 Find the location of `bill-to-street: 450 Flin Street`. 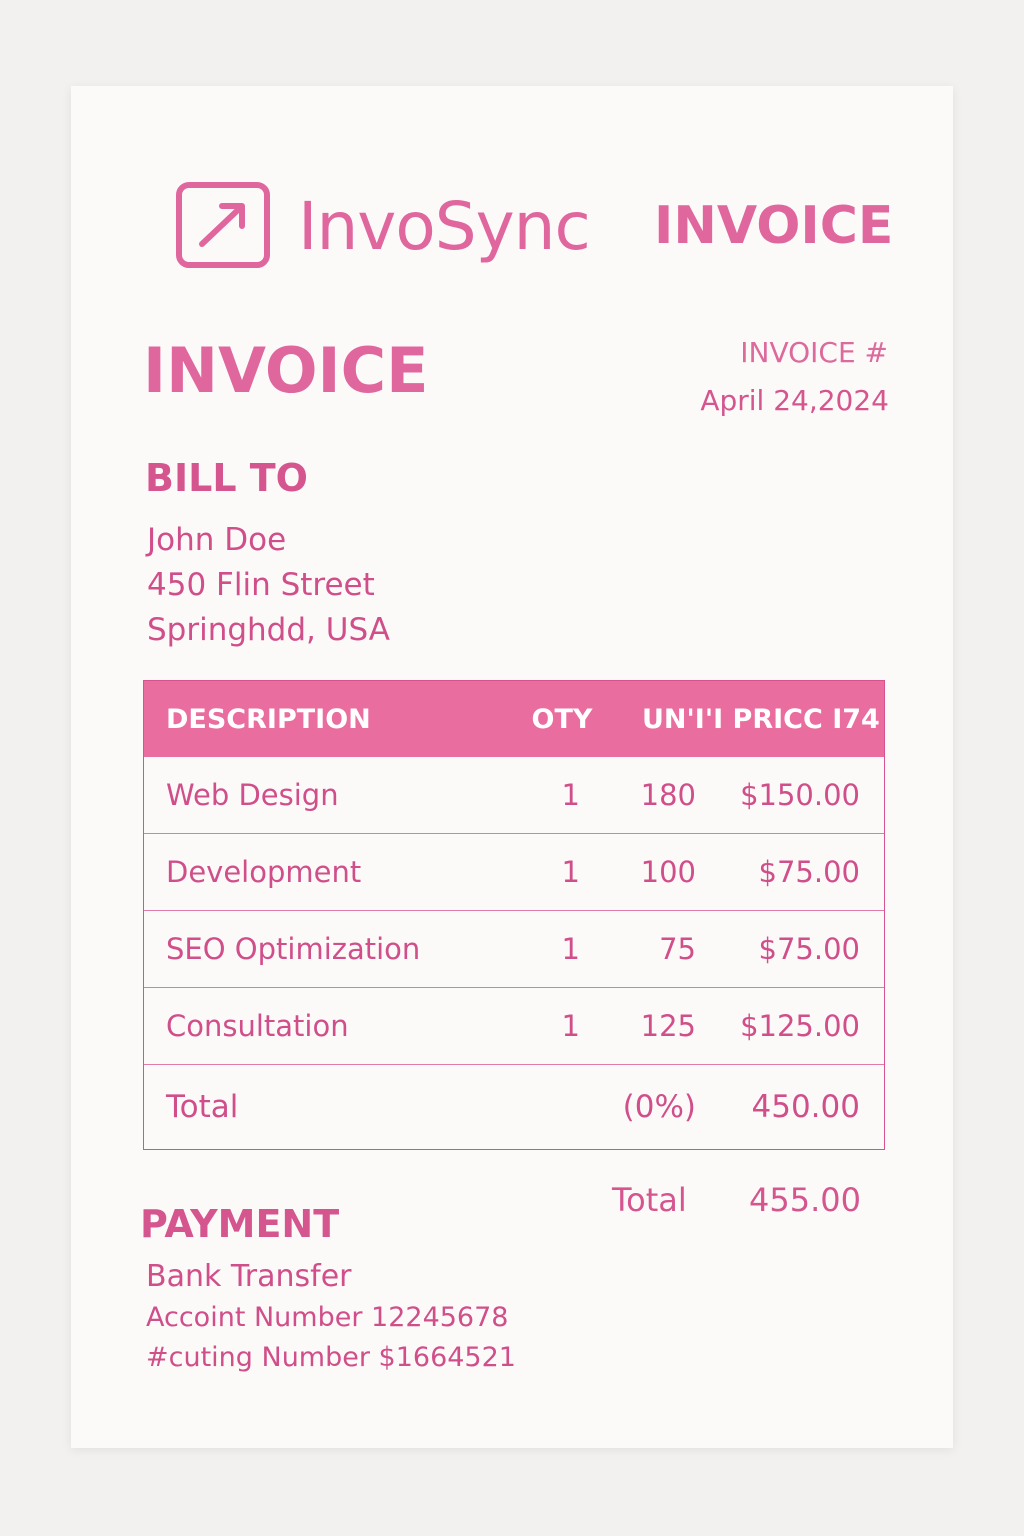

bill-to-street: 450 Flin Street is located at coordinates (261, 585).